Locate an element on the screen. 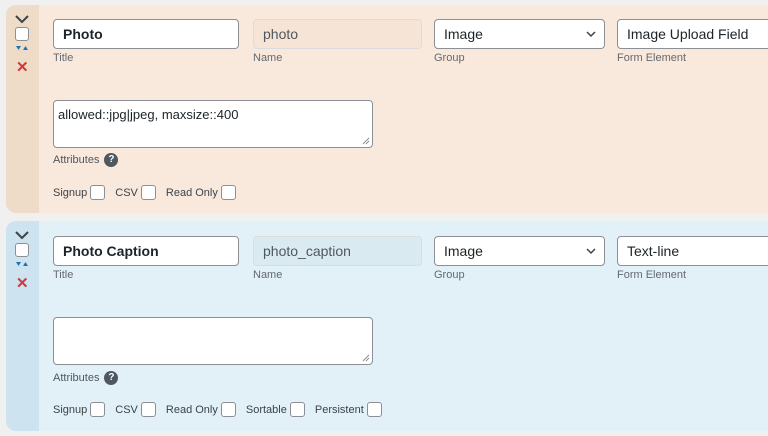 The height and width of the screenshot is (436, 768). option-label: Sortable is located at coordinates (266, 409).